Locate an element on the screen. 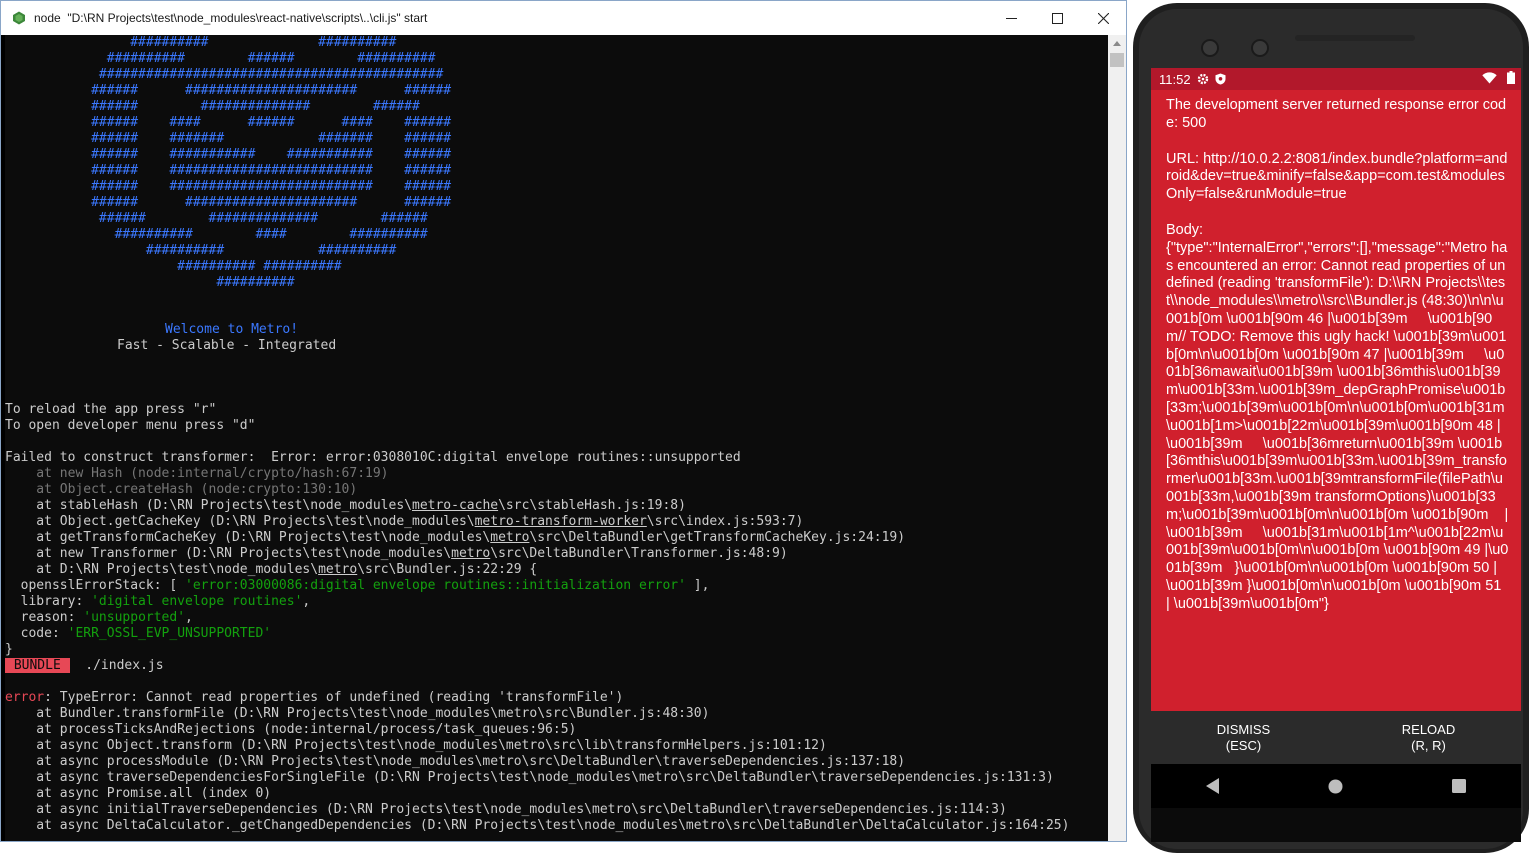  back-button is located at coordinates (1213, 786).